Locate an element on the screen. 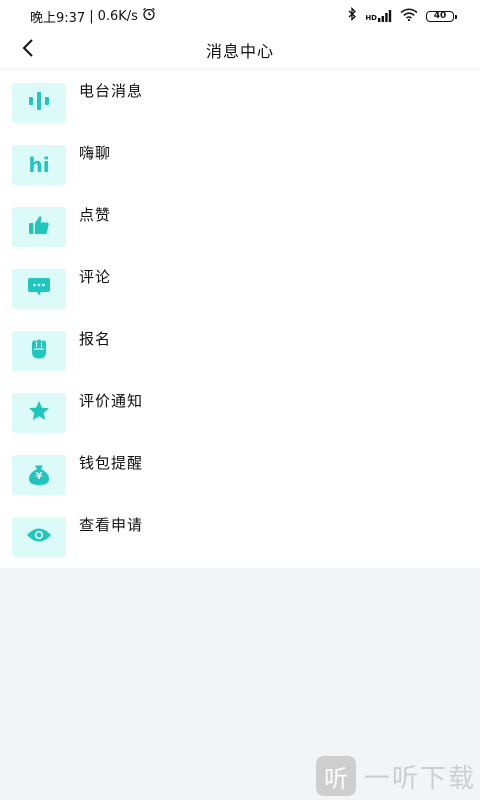 Image resolution: width=480 pixels, height=800 pixels. signal-icon: HD is located at coordinates (378, 16).